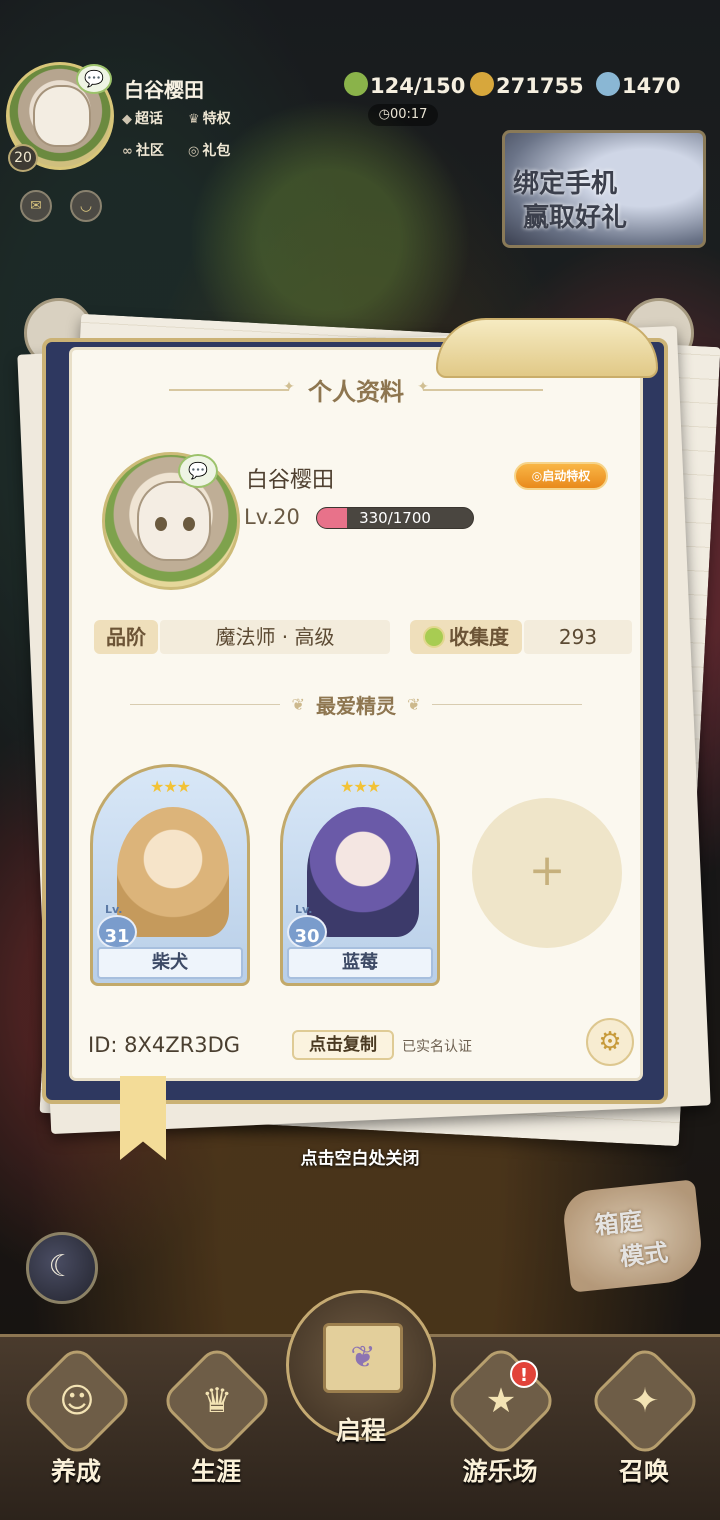  What do you see at coordinates (216, 1426) in the screenshot?
I see `nav-career: ♛ 生涯` at bounding box center [216, 1426].